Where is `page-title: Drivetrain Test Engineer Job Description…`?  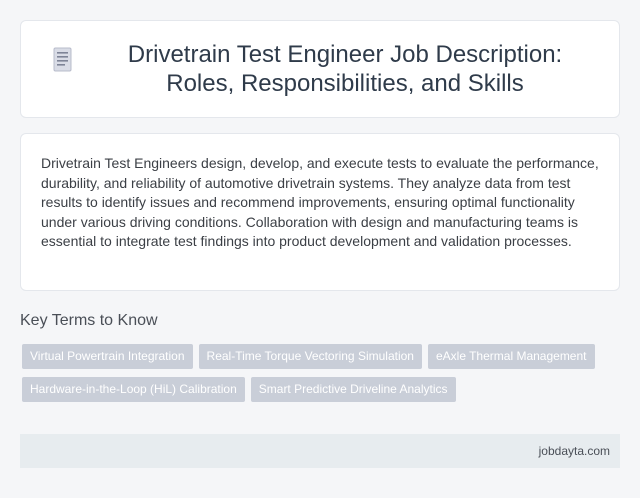 page-title: Drivetrain Test Engineer Job Description… is located at coordinates (345, 69).